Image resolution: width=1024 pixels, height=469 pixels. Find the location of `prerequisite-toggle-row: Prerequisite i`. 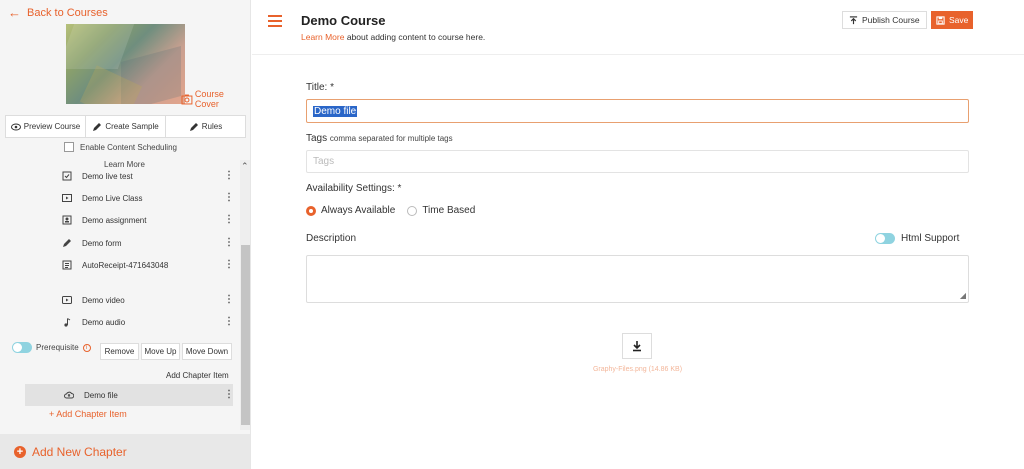

prerequisite-toggle-row: Prerequisite i is located at coordinates (51, 347).